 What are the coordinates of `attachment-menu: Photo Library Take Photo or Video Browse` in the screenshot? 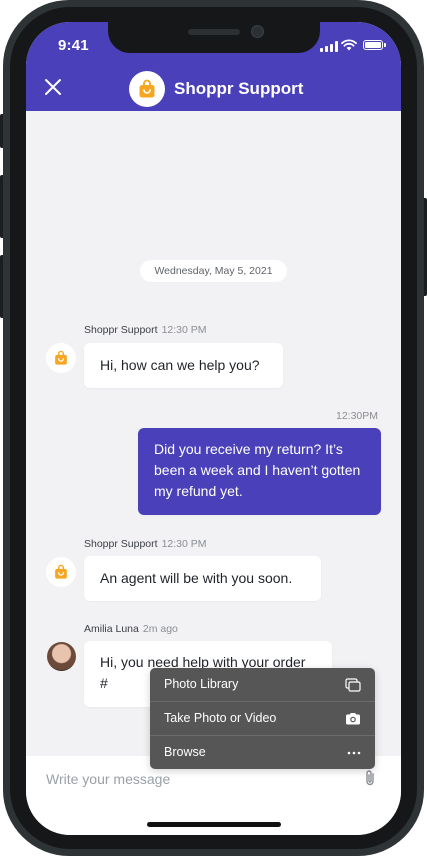 It's located at (262, 718).